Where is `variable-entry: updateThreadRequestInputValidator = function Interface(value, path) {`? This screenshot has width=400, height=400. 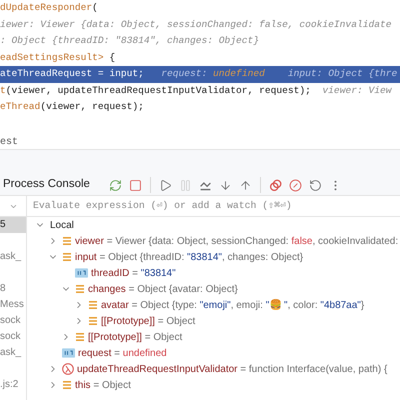 variable-entry: updateThreadRequestInputValidator = function Interface(value, path) { is located at coordinates (232, 369).